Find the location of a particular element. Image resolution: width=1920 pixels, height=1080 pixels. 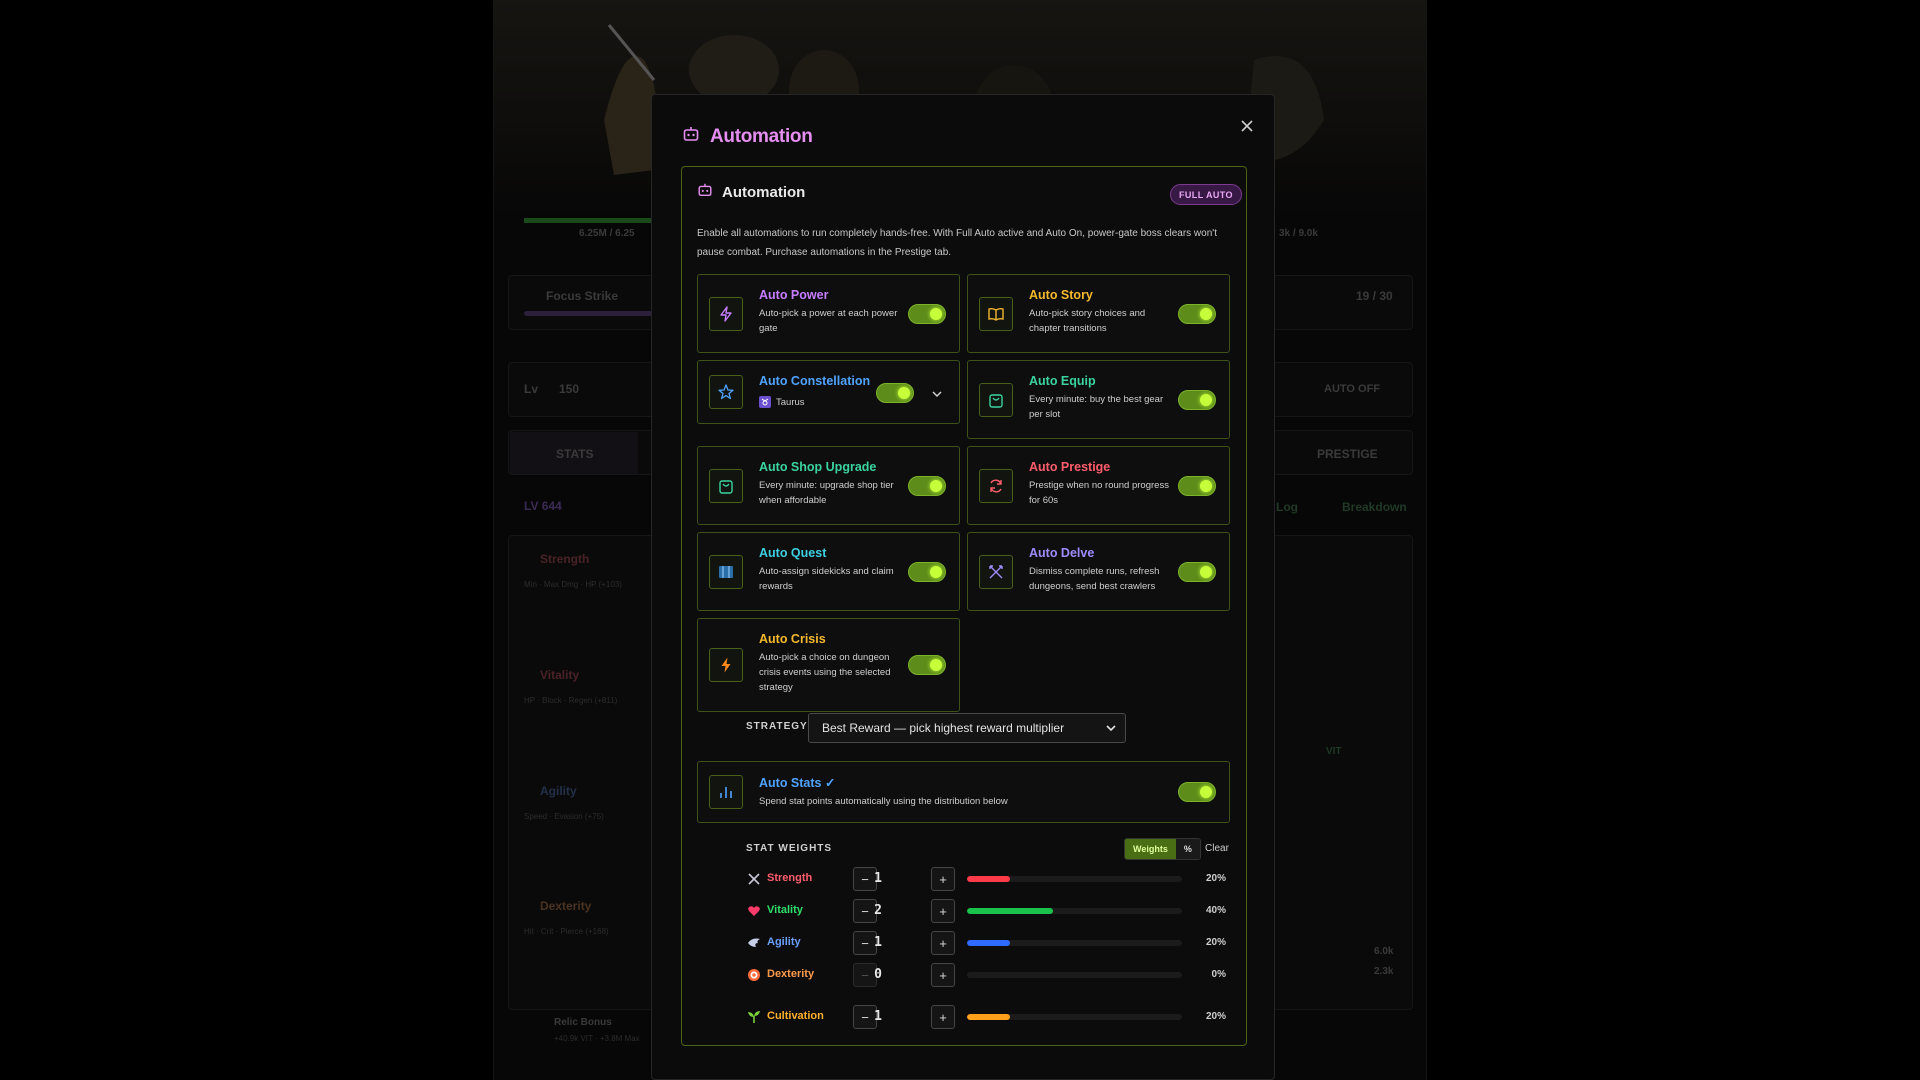

auto-power-toggle is located at coordinates (927, 314).